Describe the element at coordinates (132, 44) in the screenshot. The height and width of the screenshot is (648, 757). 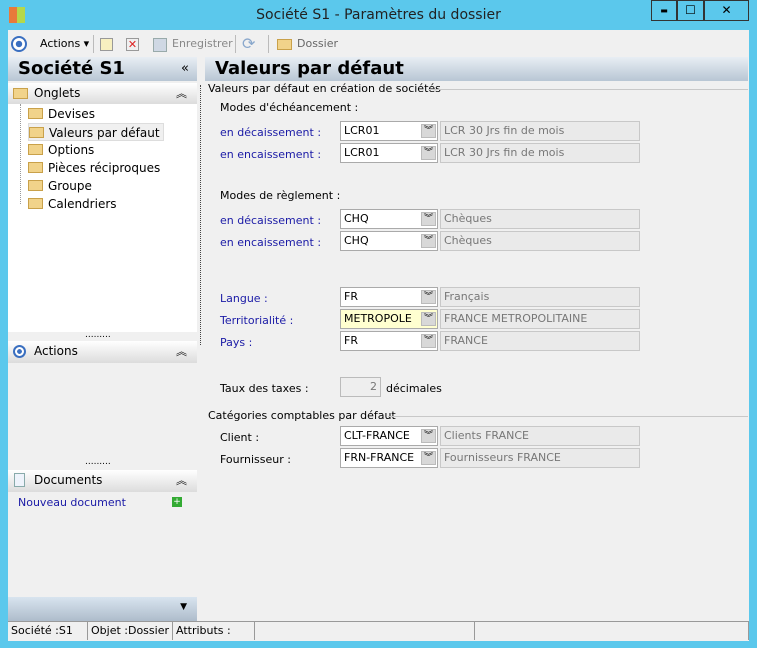
I see `delete-icon: ✕` at that location.